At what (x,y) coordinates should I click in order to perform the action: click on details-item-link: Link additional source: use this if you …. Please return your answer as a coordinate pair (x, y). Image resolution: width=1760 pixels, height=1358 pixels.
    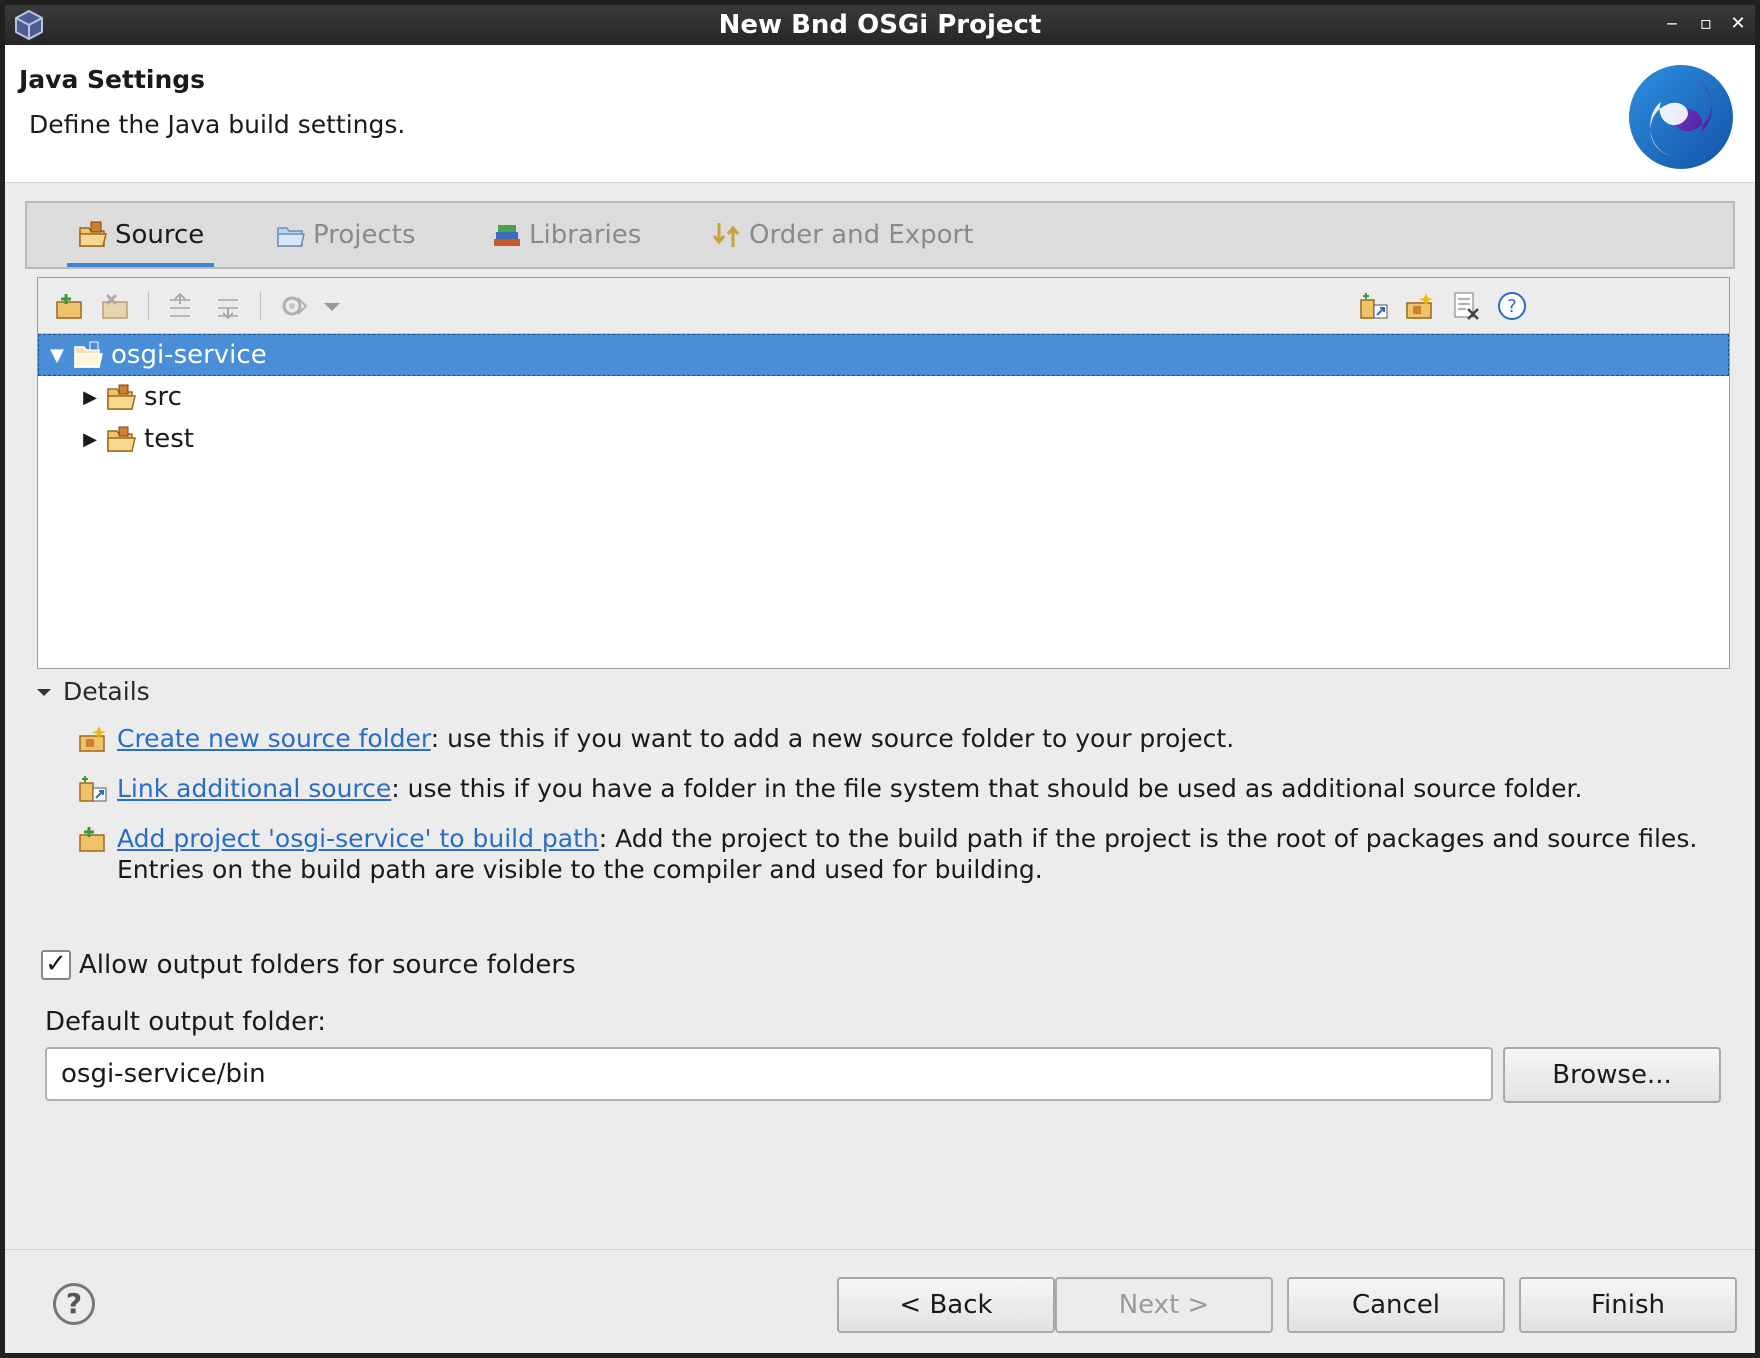
    Looking at the image, I should click on (897, 789).